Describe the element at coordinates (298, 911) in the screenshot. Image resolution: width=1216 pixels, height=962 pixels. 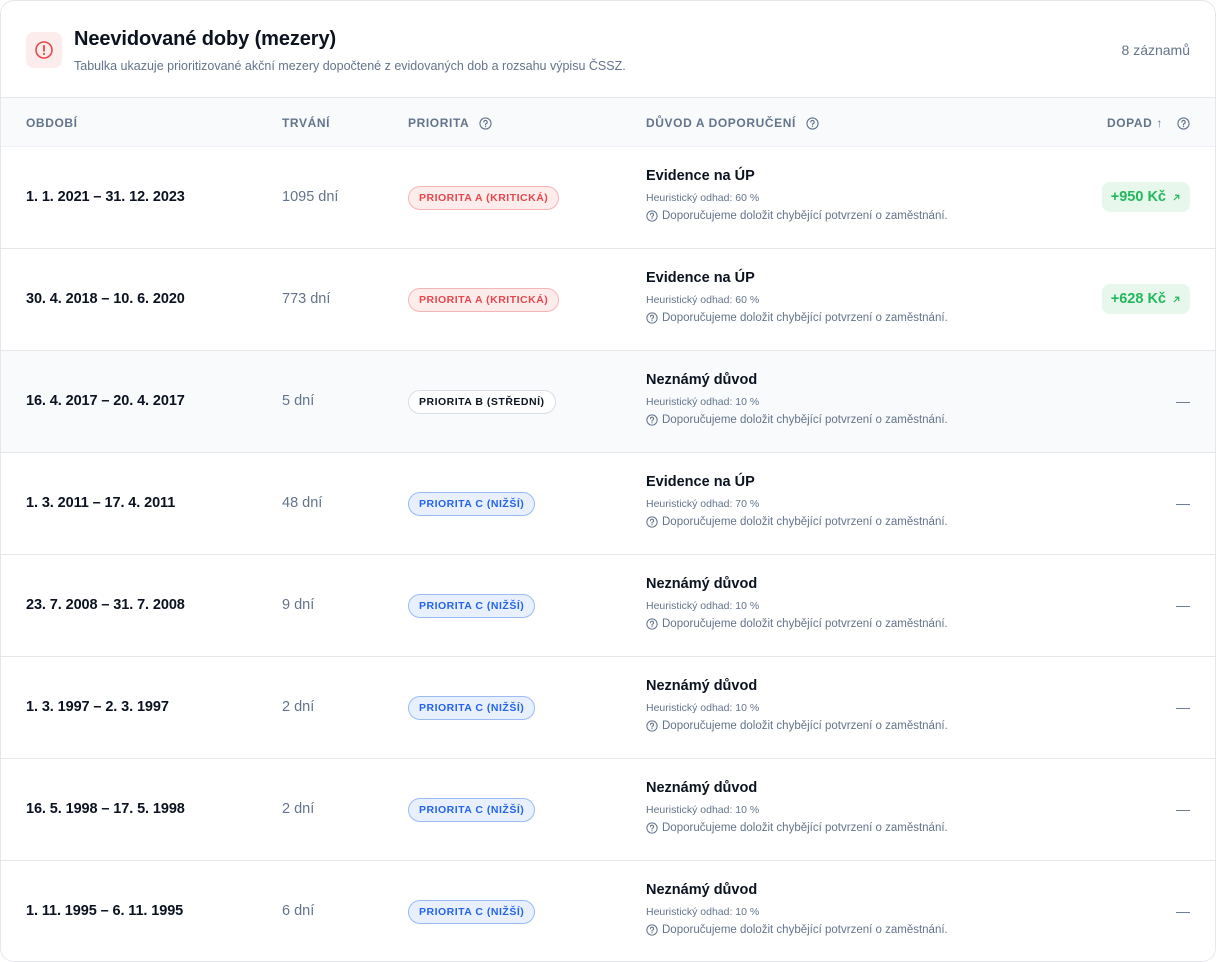
I see `duration-cell: 6 dní` at that location.